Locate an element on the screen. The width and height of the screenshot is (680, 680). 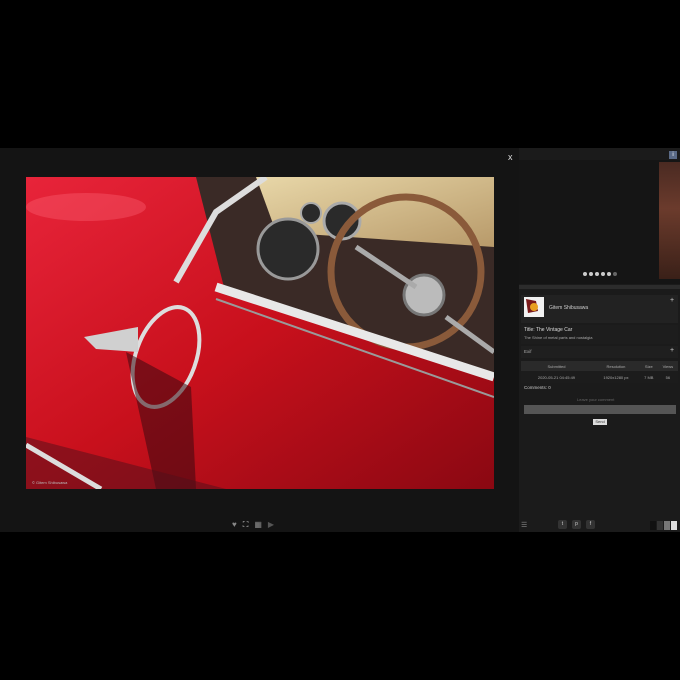
theme-swatch-dark is located at coordinates (653, 525).